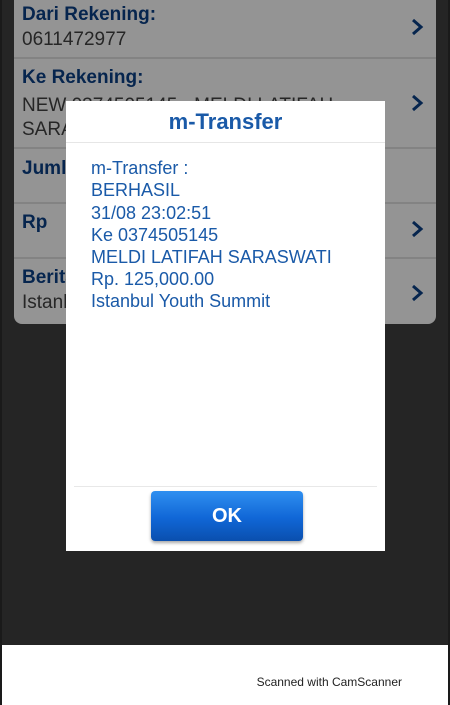  I want to click on camscanner-watermark: Scanned with CamScanner, so click(329, 682).